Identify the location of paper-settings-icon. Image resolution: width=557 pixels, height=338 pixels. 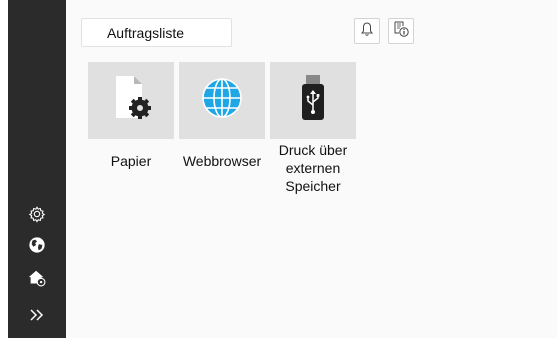
(131, 100).